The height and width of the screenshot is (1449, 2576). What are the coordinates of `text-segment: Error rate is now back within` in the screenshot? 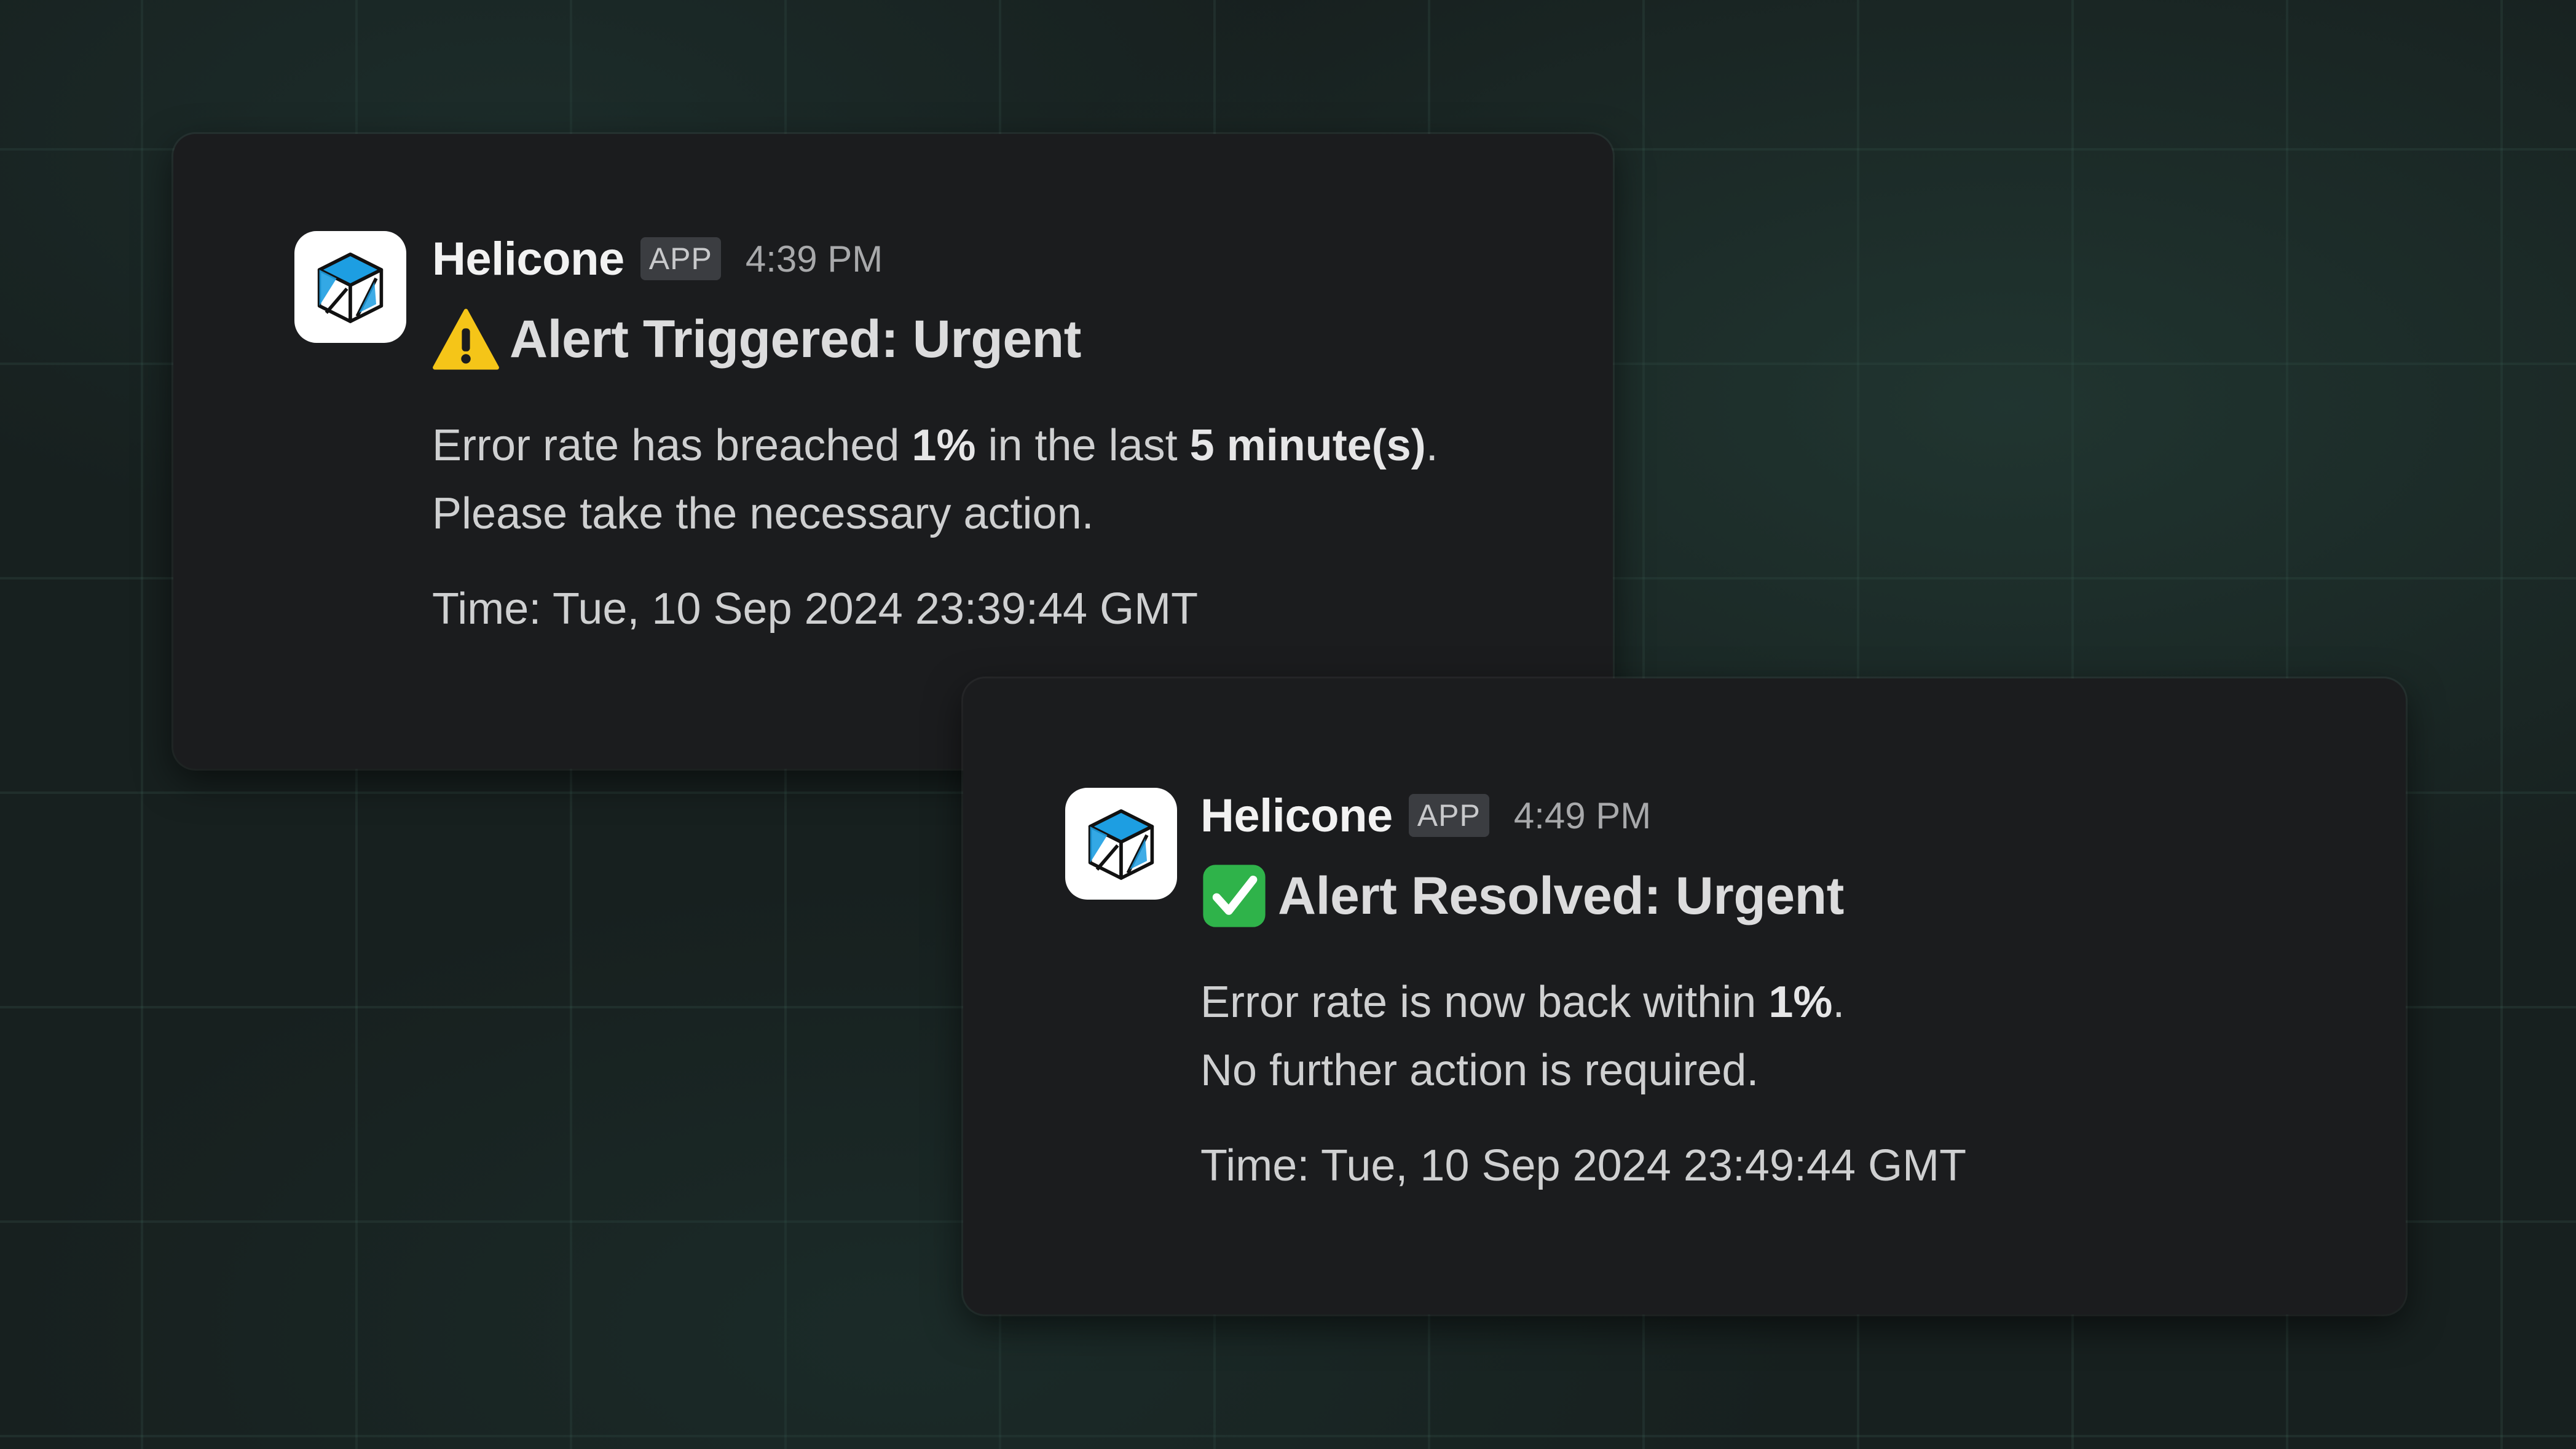 It's located at (1485, 1002).